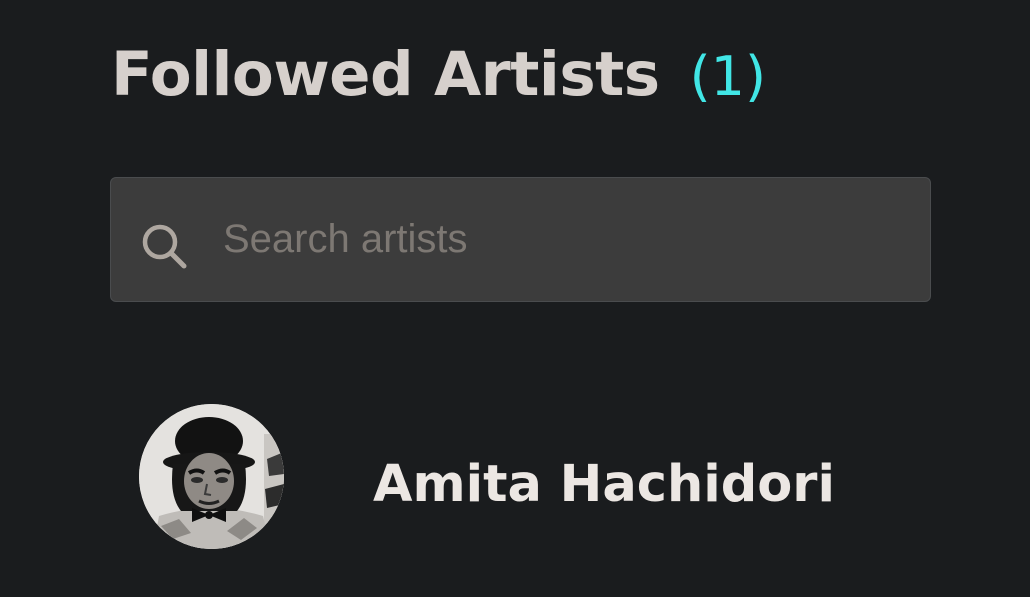 The height and width of the screenshot is (597, 1030). I want to click on artist-avatar, so click(211, 476).